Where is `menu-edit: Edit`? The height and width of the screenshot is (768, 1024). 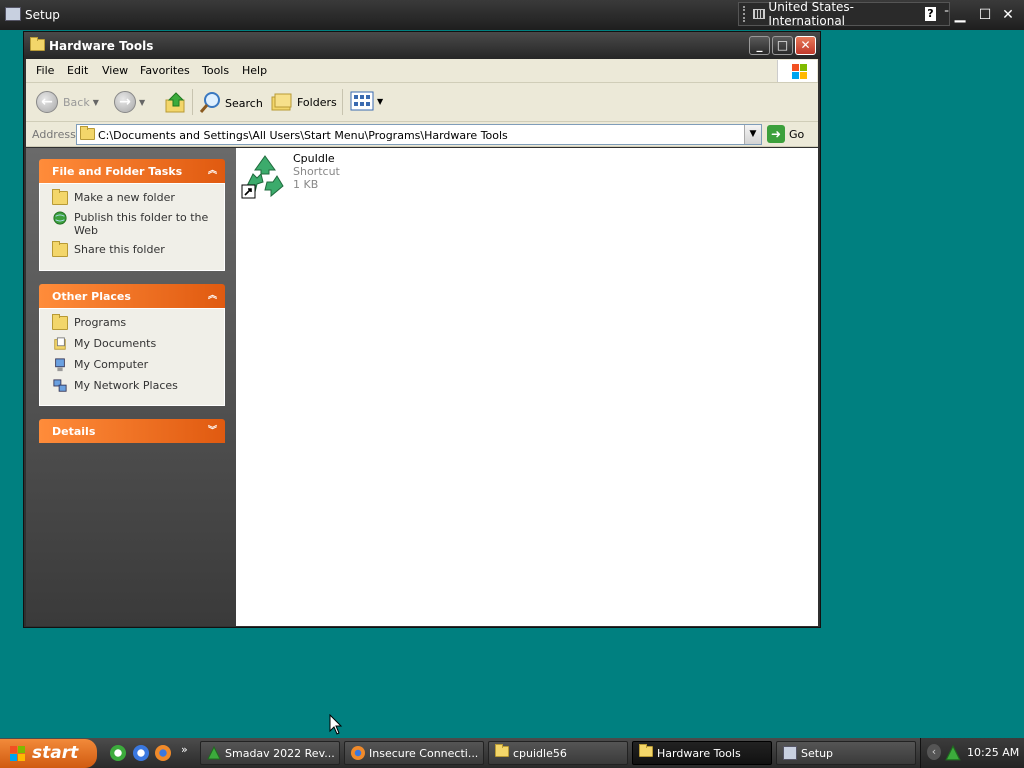 menu-edit: Edit is located at coordinates (77, 70).